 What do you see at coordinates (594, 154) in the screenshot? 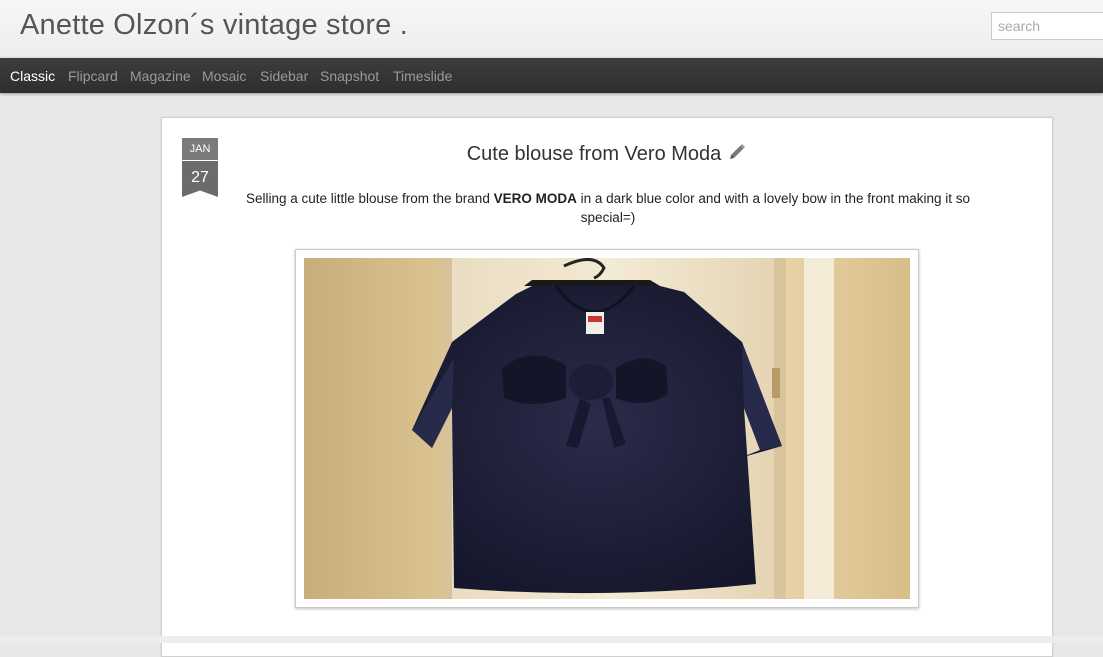
I see `post-title-link: Cute blouse from Vero Moda` at bounding box center [594, 154].